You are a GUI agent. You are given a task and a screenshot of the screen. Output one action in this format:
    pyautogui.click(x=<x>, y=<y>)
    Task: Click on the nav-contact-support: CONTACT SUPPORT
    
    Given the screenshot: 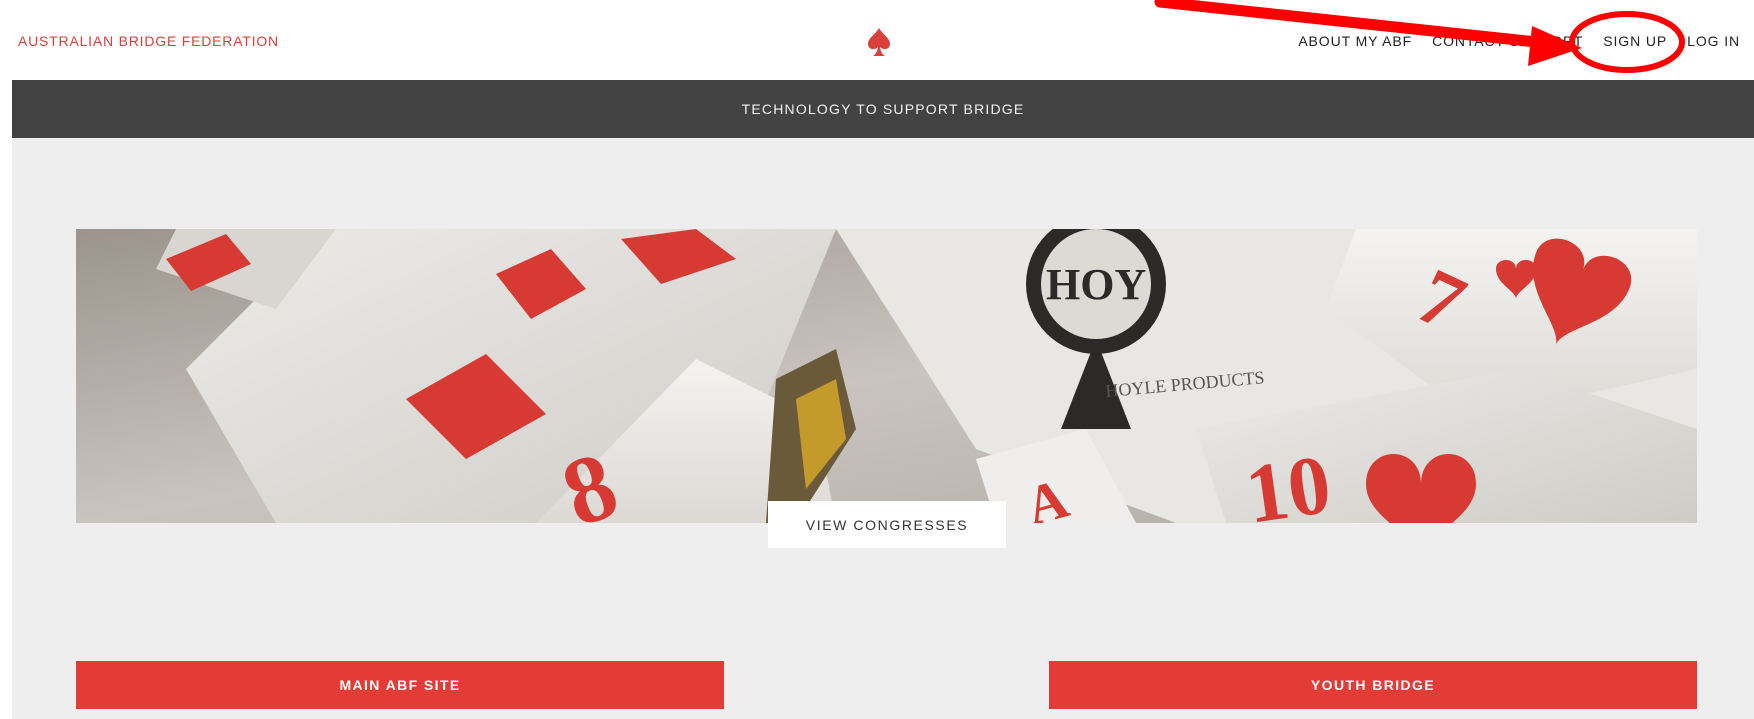 What is the action you would take?
    pyautogui.click(x=1507, y=41)
    